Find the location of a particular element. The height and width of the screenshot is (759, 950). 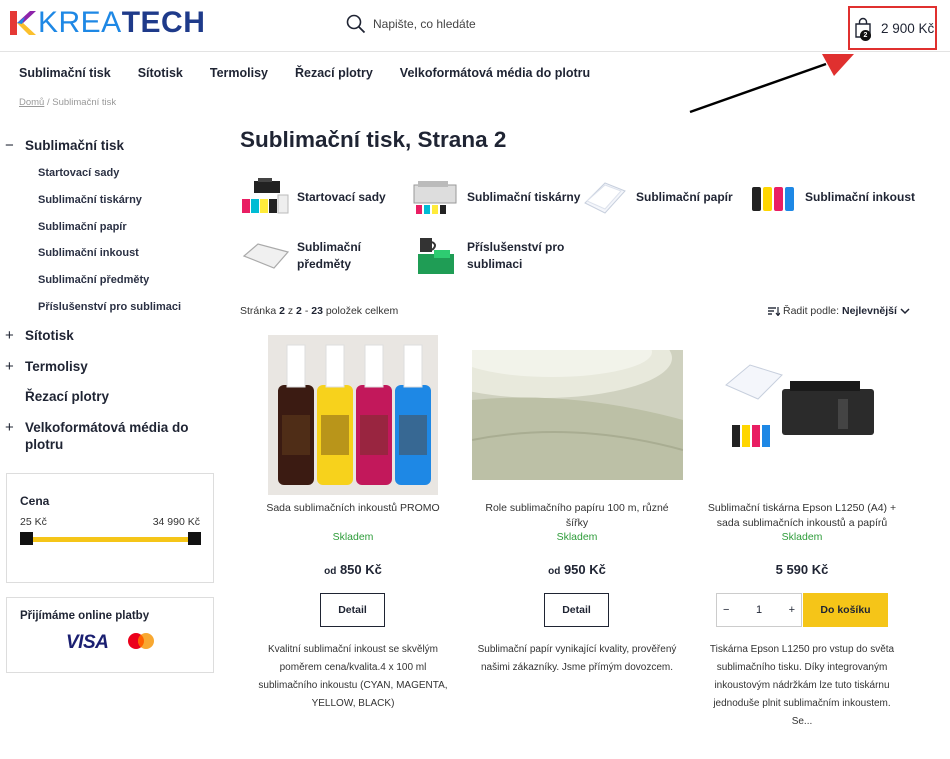

product-price: od 850 Kč is located at coordinates (353, 569).